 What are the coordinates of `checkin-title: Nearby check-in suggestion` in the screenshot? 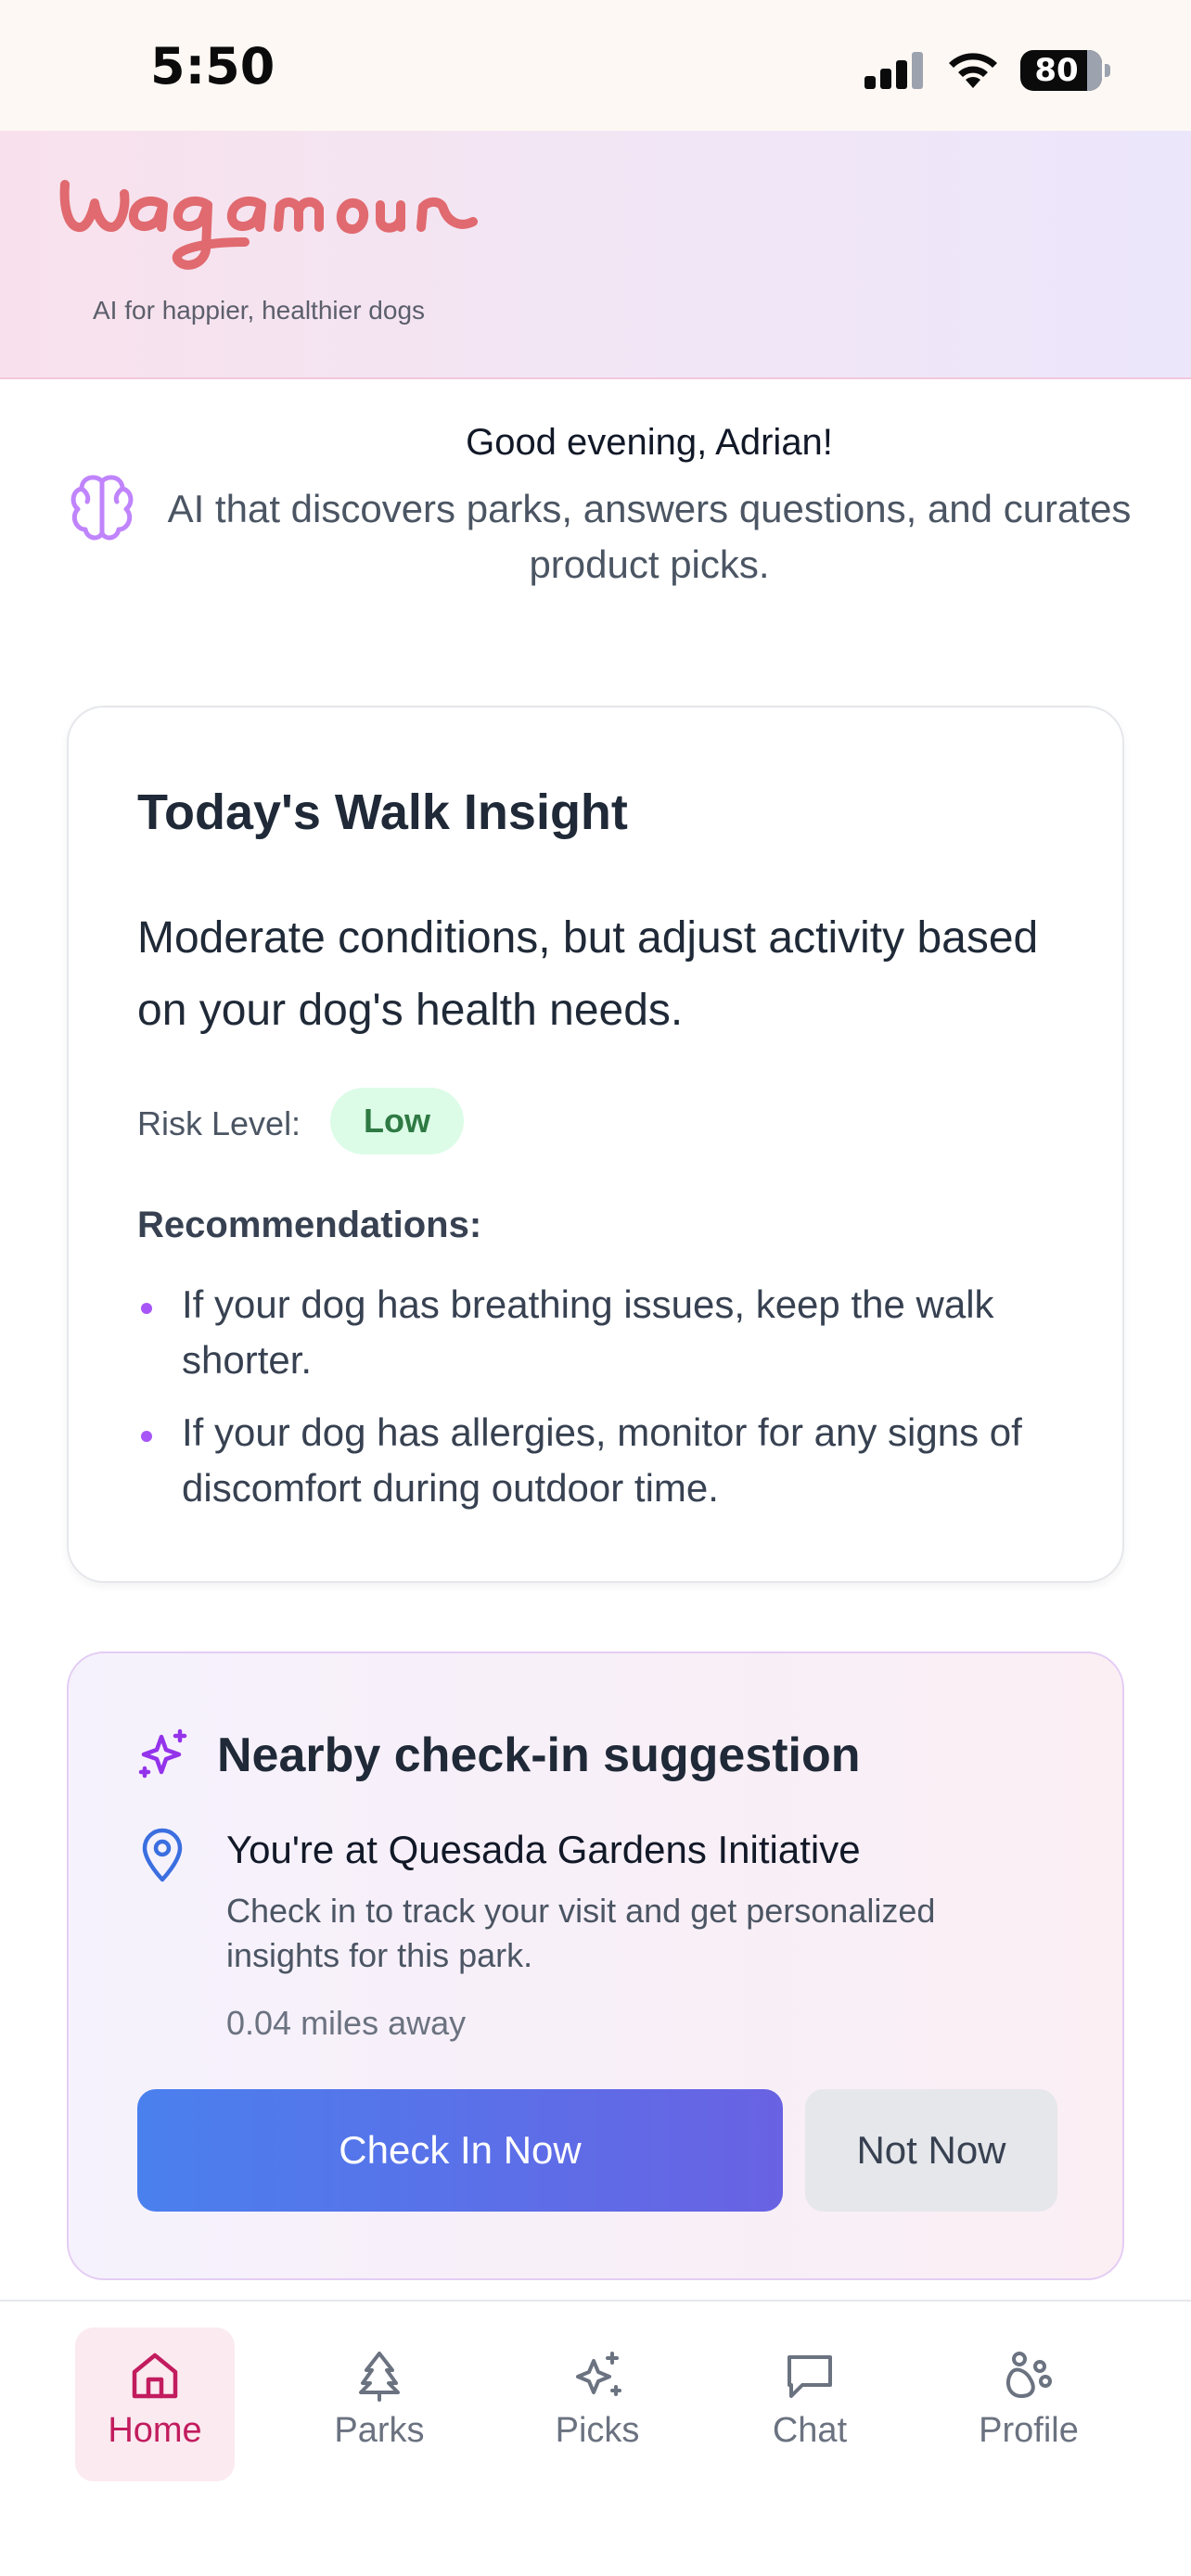 It's located at (539, 1755).